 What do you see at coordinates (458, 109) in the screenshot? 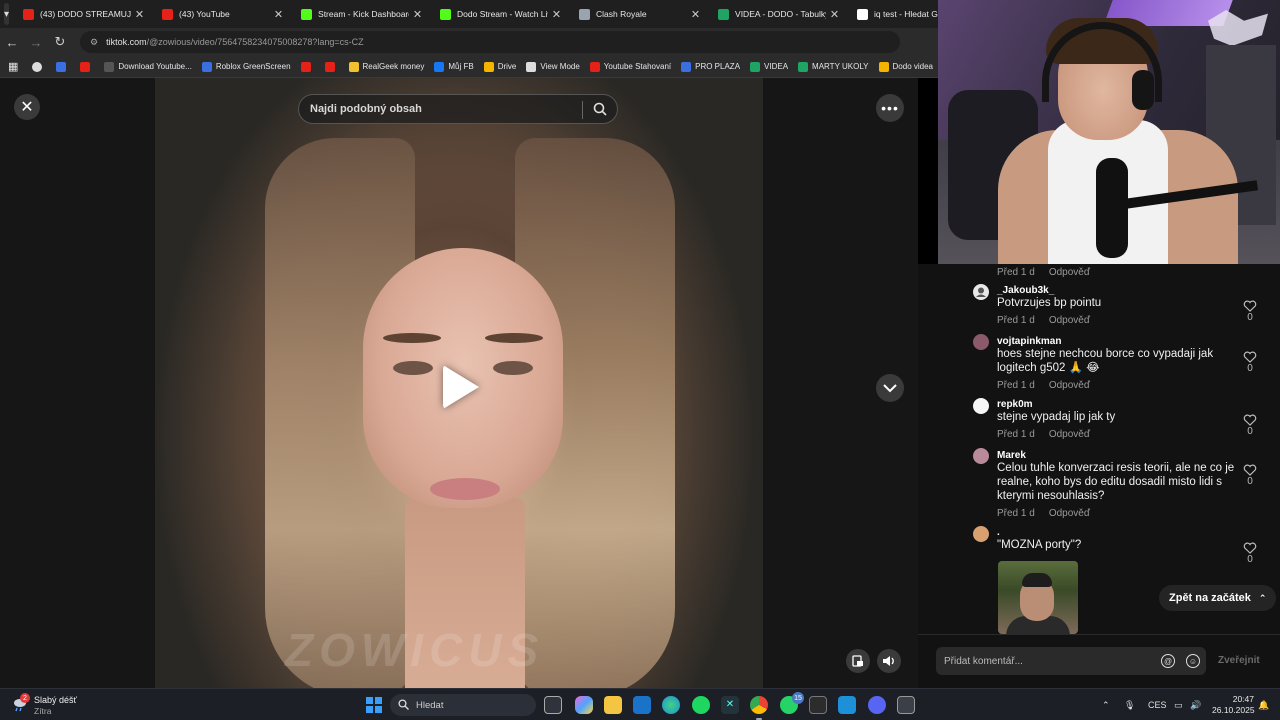
I see `similar-content-search: Najdi podobný obsah` at bounding box center [458, 109].